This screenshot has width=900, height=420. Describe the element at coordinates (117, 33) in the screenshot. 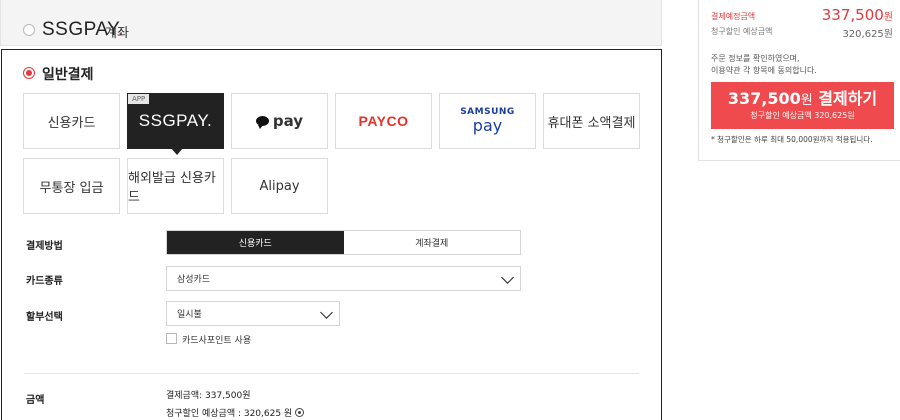

I see `ssgpay-account-label: 계좌` at that location.